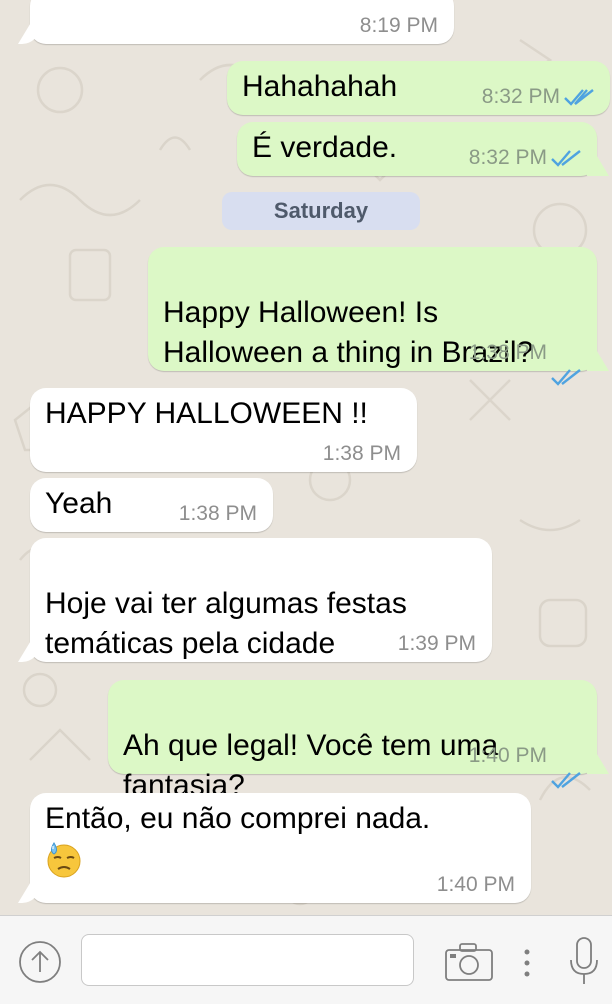  I want to click on message-text: É verdade., so click(325, 147).